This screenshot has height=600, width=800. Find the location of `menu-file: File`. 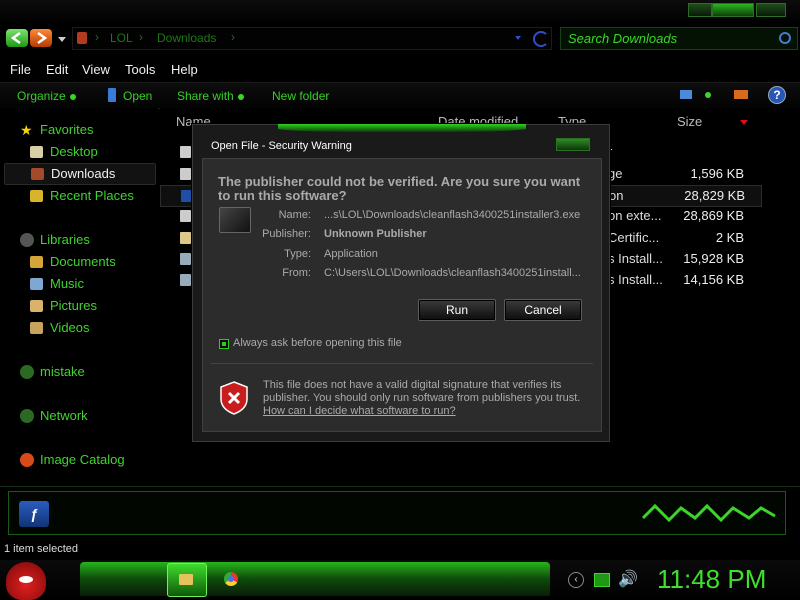

menu-file: File is located at coordinates (20, 69).